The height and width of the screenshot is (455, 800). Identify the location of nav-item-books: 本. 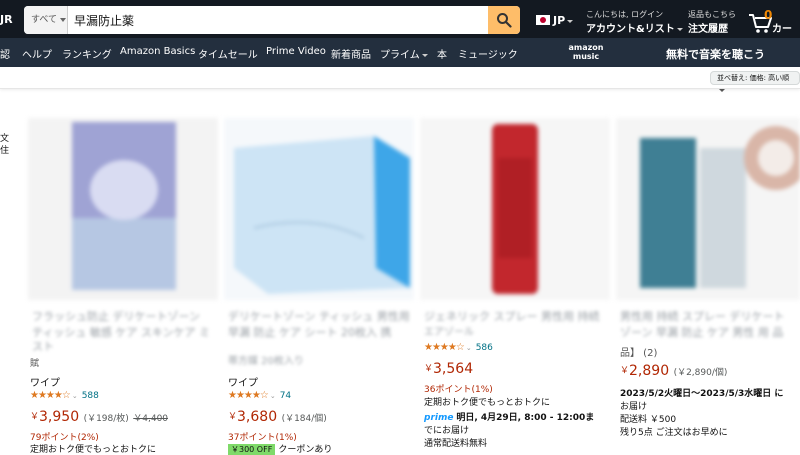
(442, 53).